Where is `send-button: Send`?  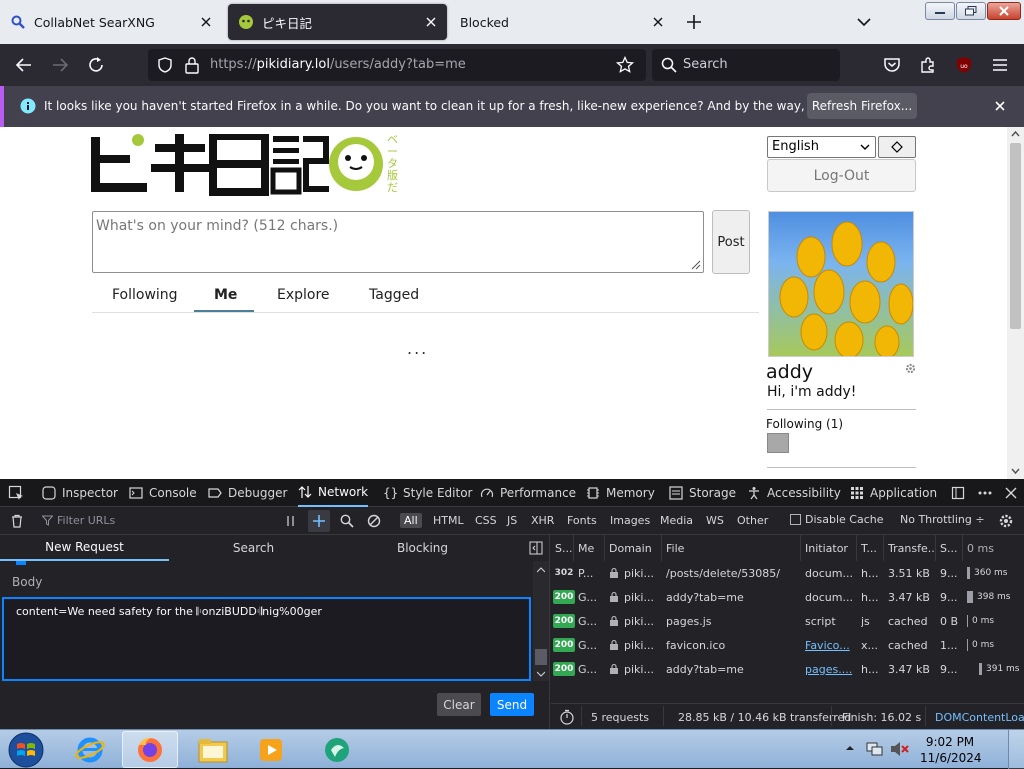
send-button: Send is located at coordinates (512, 704).